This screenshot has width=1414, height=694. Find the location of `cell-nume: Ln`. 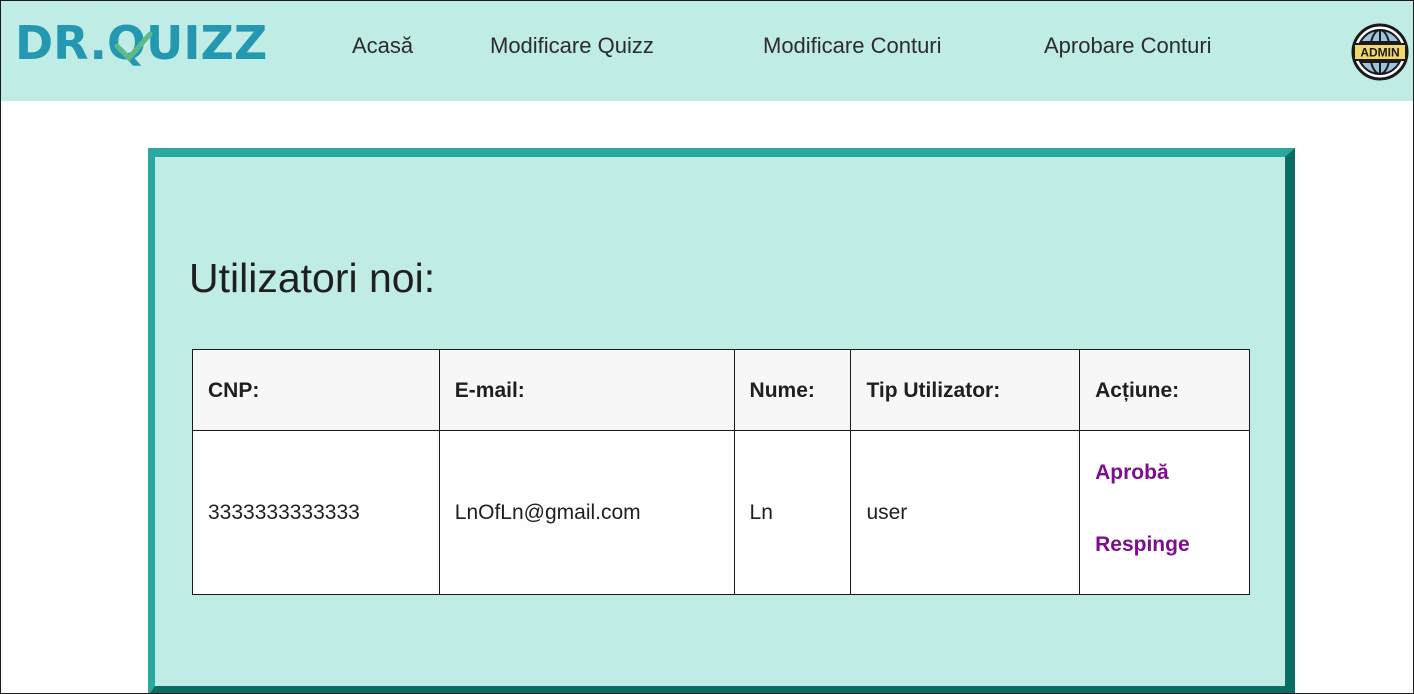

cell-nume: Ln is located at coordinates (792, 512).